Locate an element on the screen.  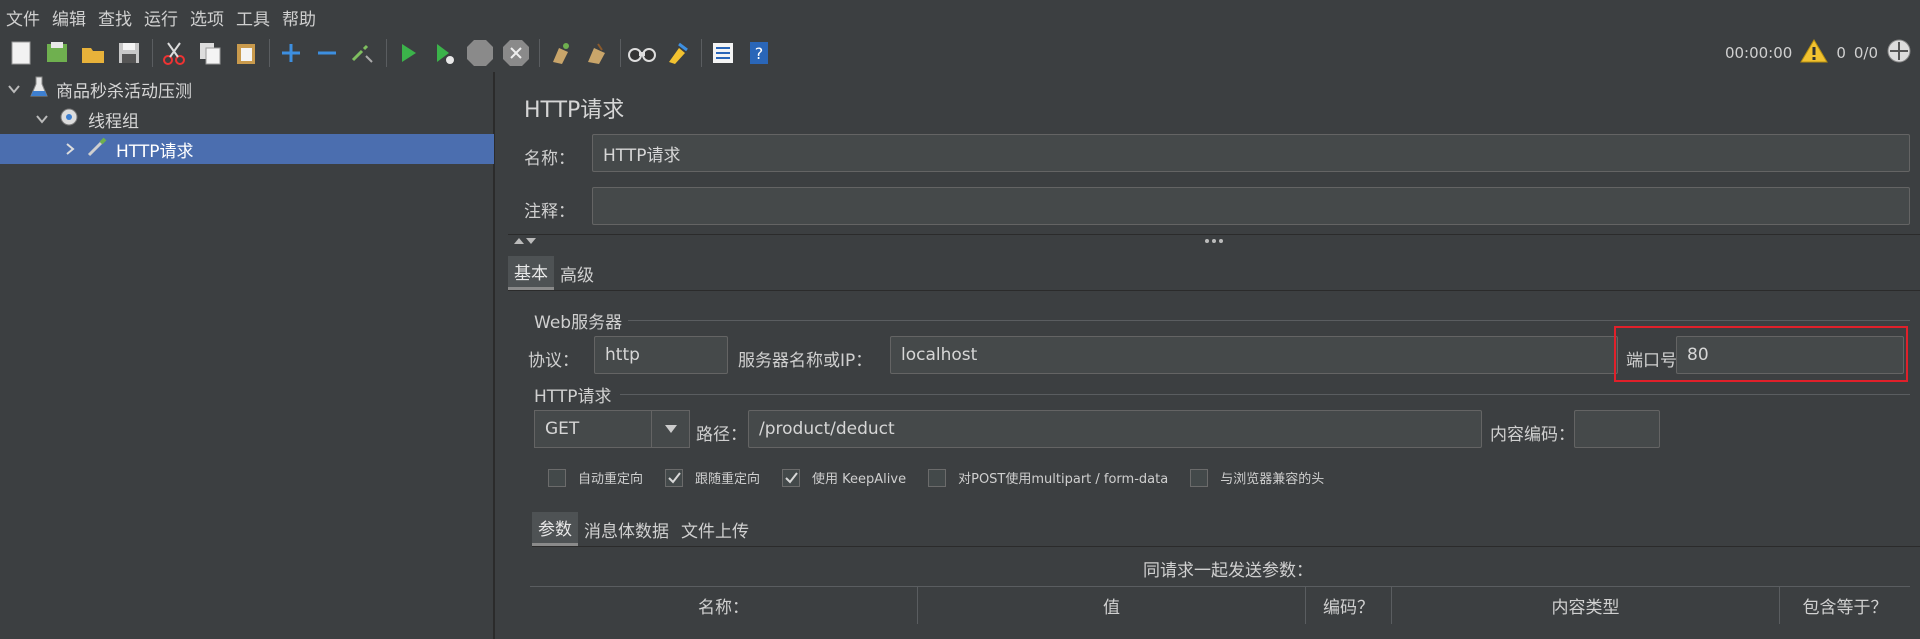
clear-all-icon is located at coordinates (597, 53).